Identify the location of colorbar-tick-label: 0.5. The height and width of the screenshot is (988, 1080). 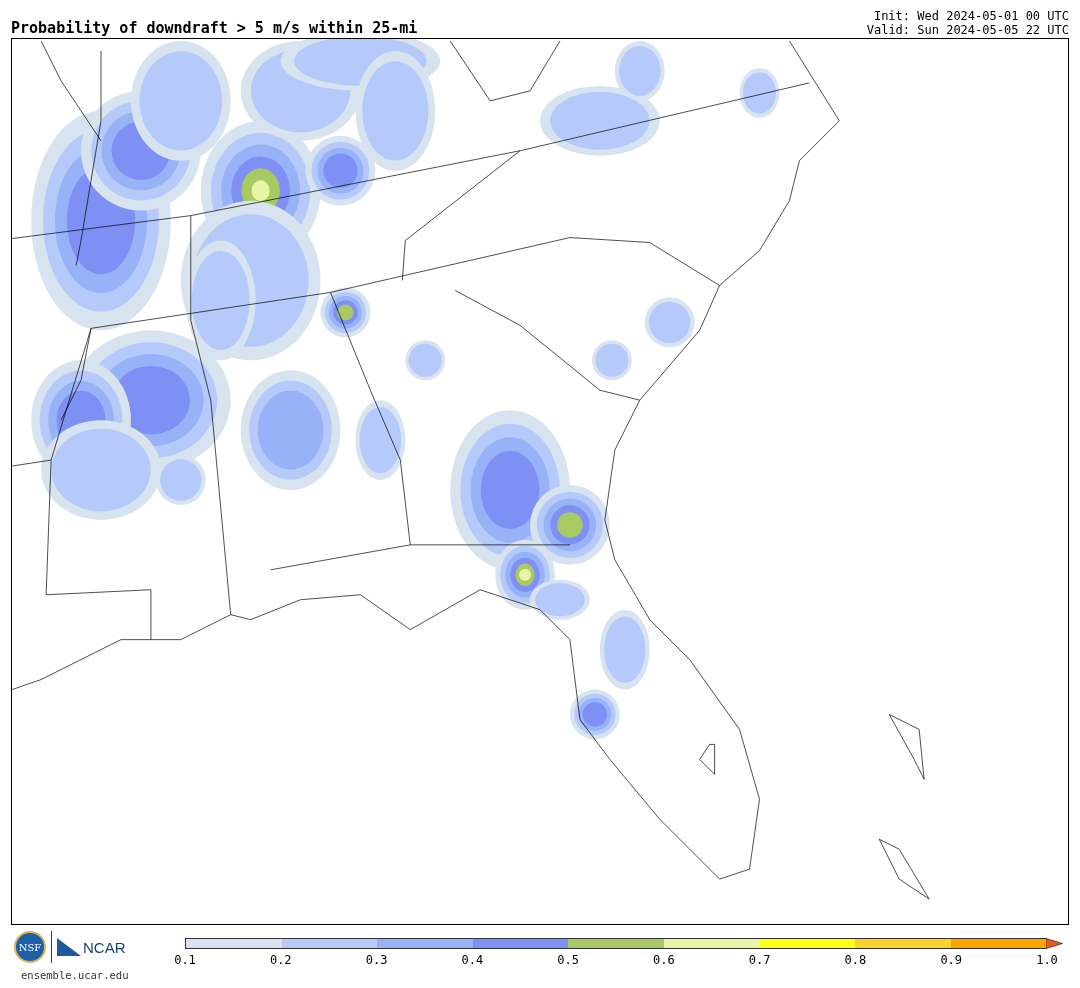
(568, 960).